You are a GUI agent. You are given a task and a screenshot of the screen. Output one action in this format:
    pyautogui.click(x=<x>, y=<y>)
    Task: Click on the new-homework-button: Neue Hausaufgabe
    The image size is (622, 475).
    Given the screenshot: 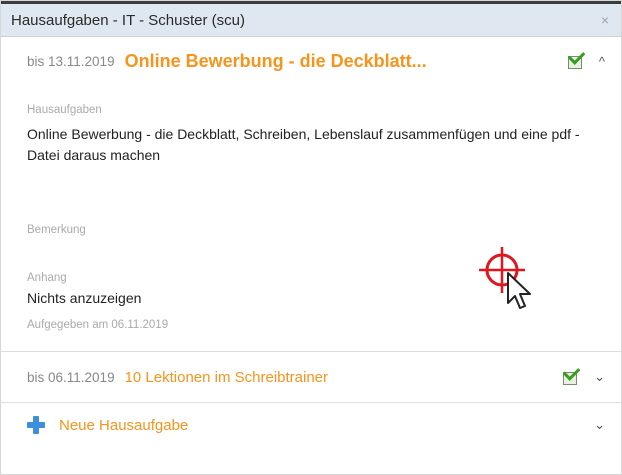 What is the action you would take?
    pyautogui.click(x=123, y=425)
    